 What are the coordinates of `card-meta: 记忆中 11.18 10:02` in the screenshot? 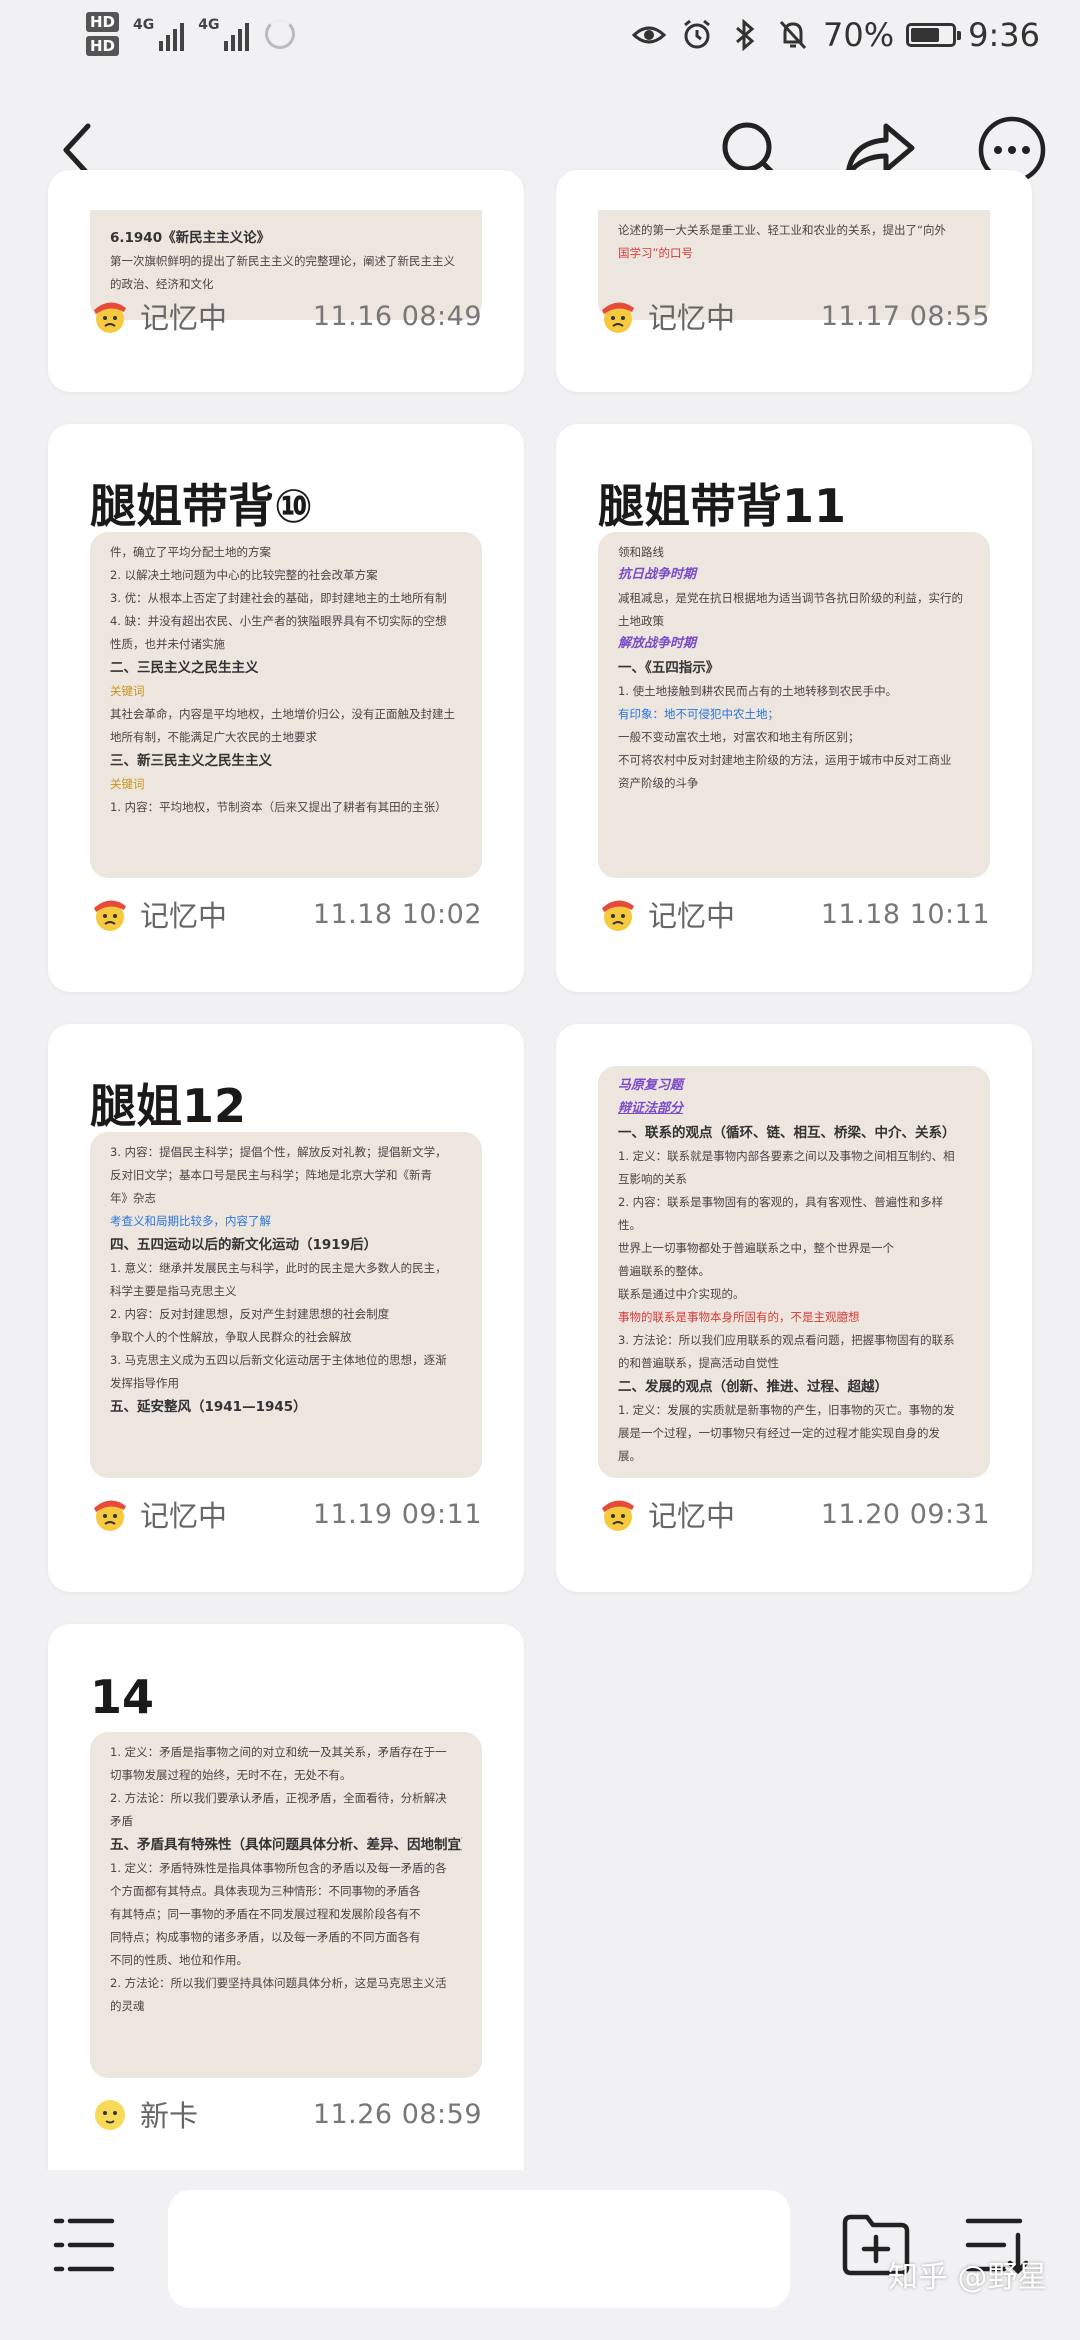 It's located at (286, 914).